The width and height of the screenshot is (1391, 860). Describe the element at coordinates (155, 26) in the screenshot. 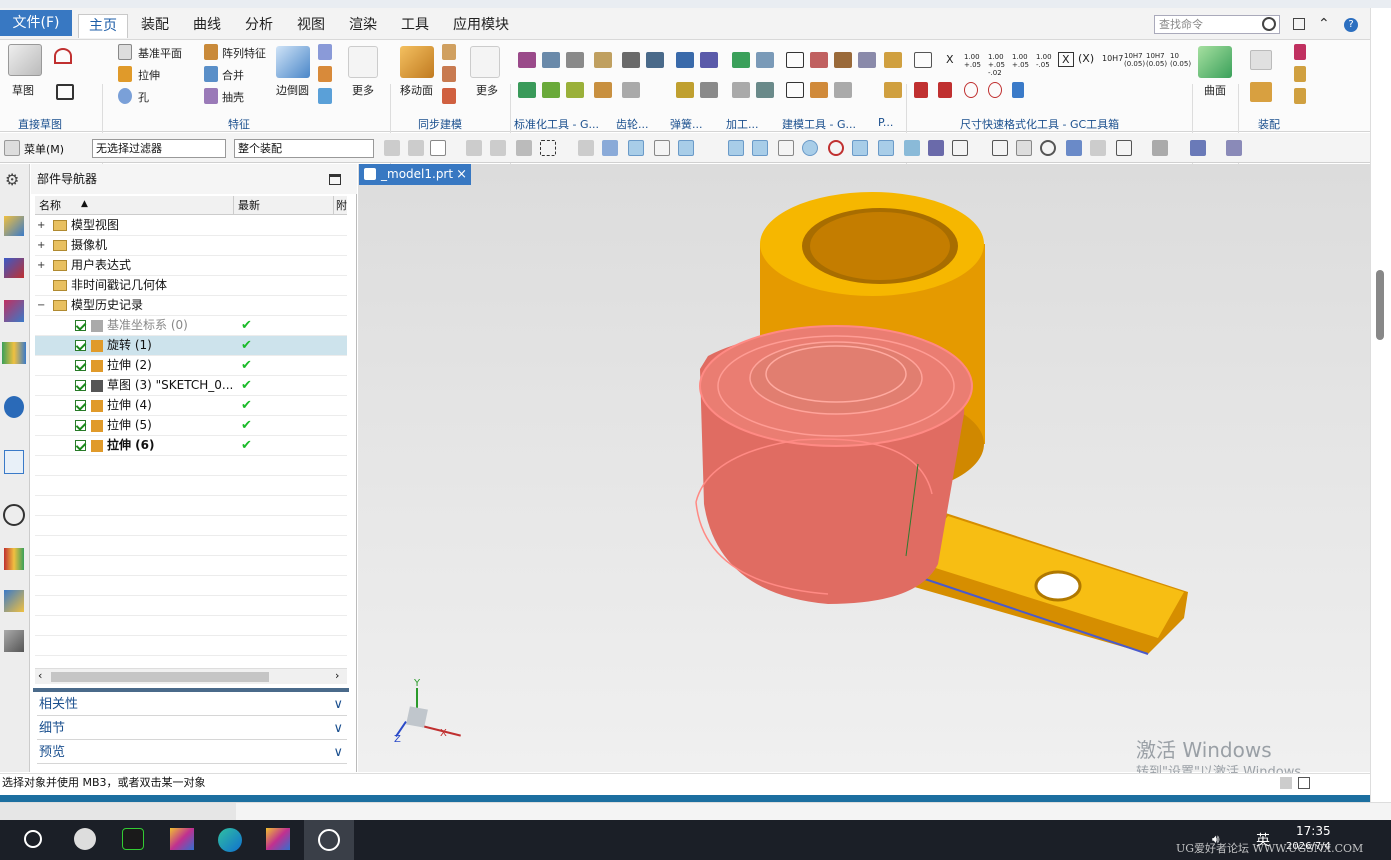

I see `tab-assembly: 装配` at that location.